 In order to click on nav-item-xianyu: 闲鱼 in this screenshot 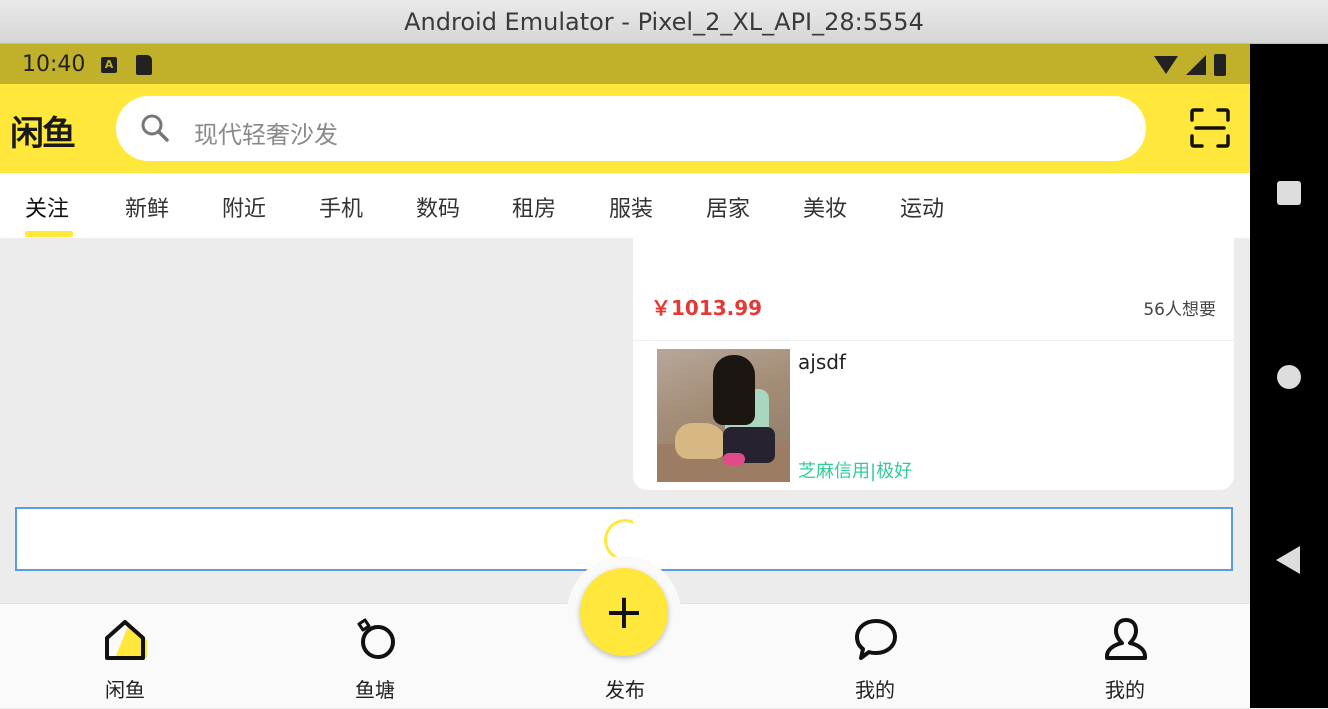, I will do `click(125, 656)`.